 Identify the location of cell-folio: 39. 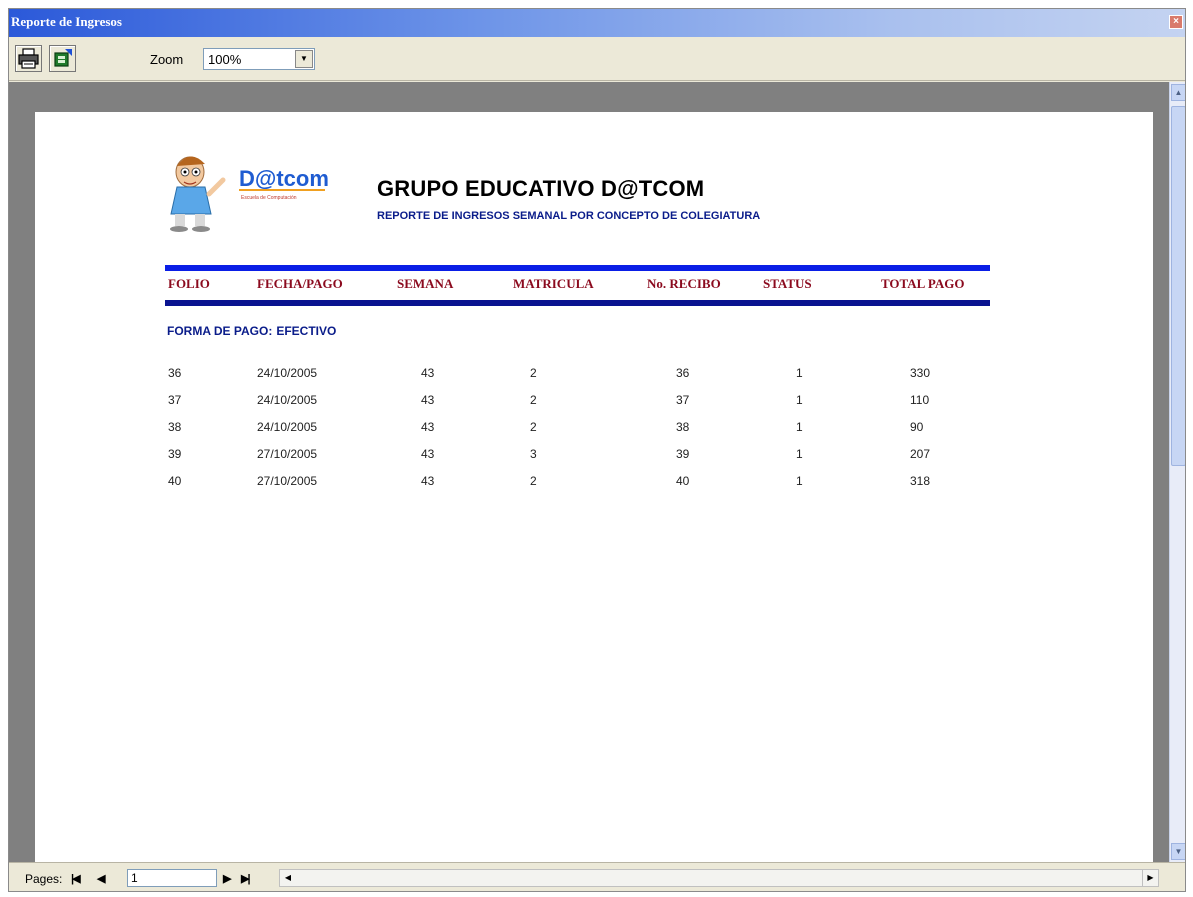
(175, 454).